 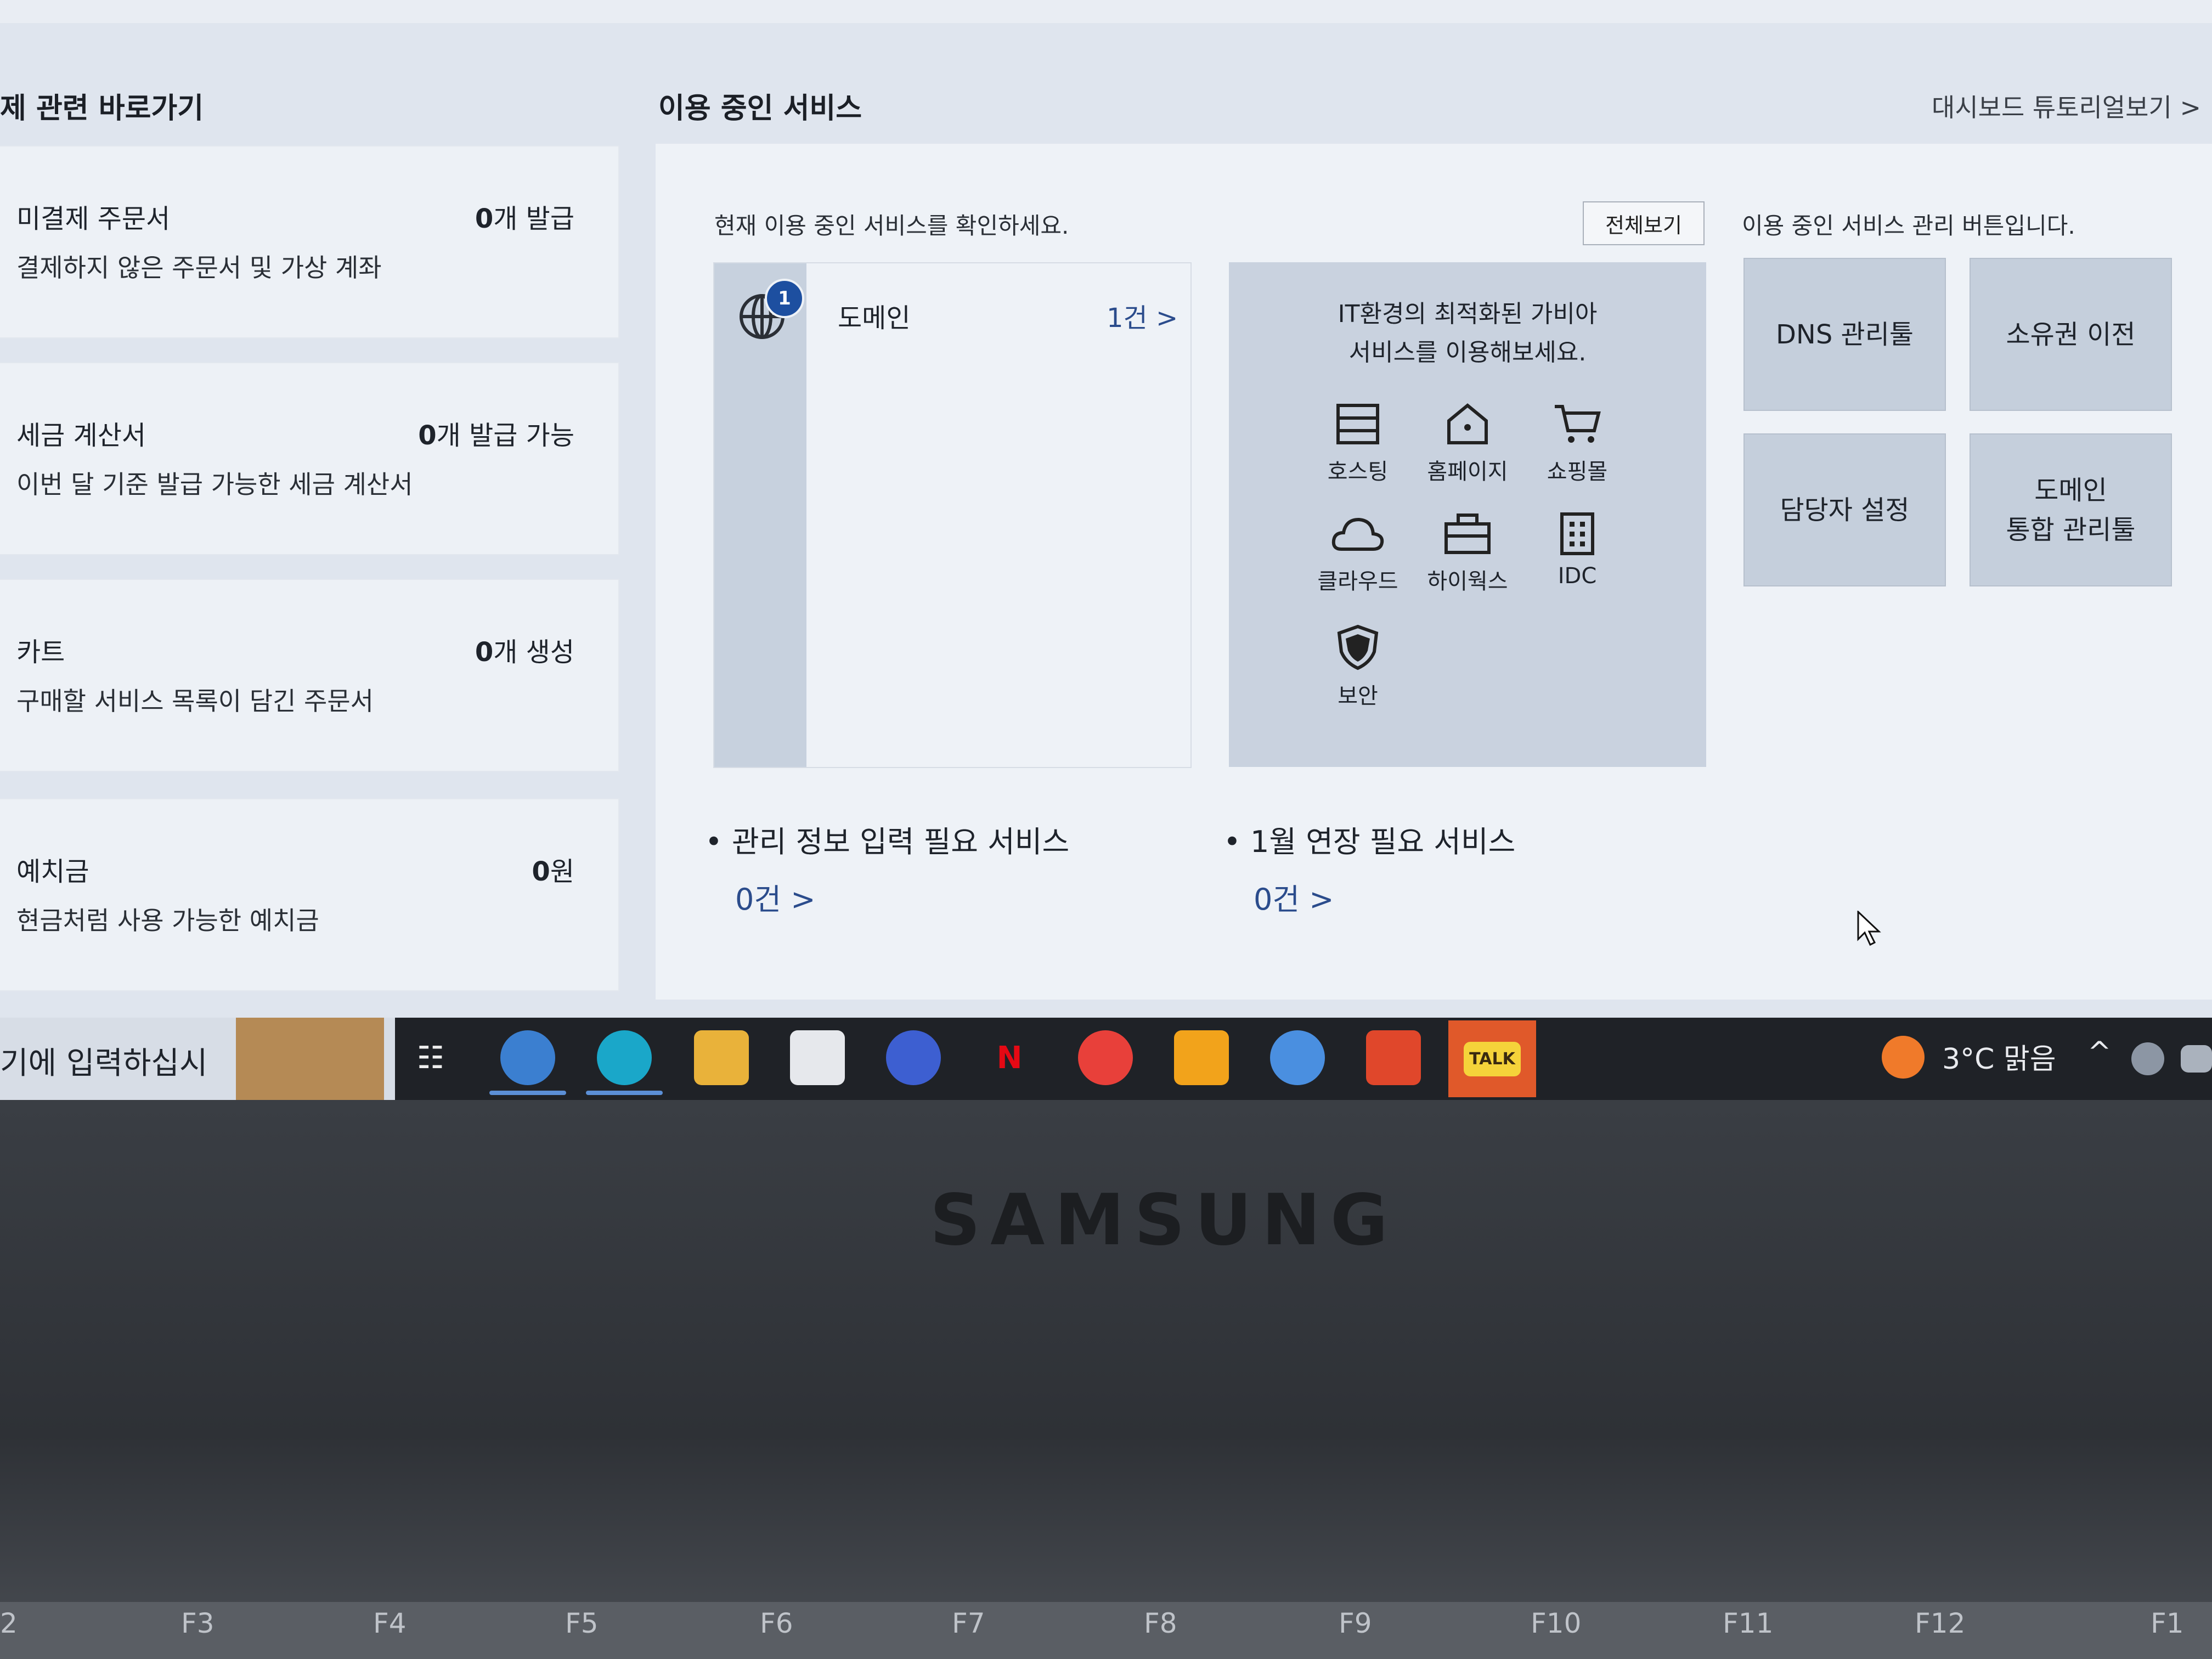 What do you see at coordinates (1556, 1623) in the screenshot?
I see `function-key: F10` at bounding box center [1556, 1623].